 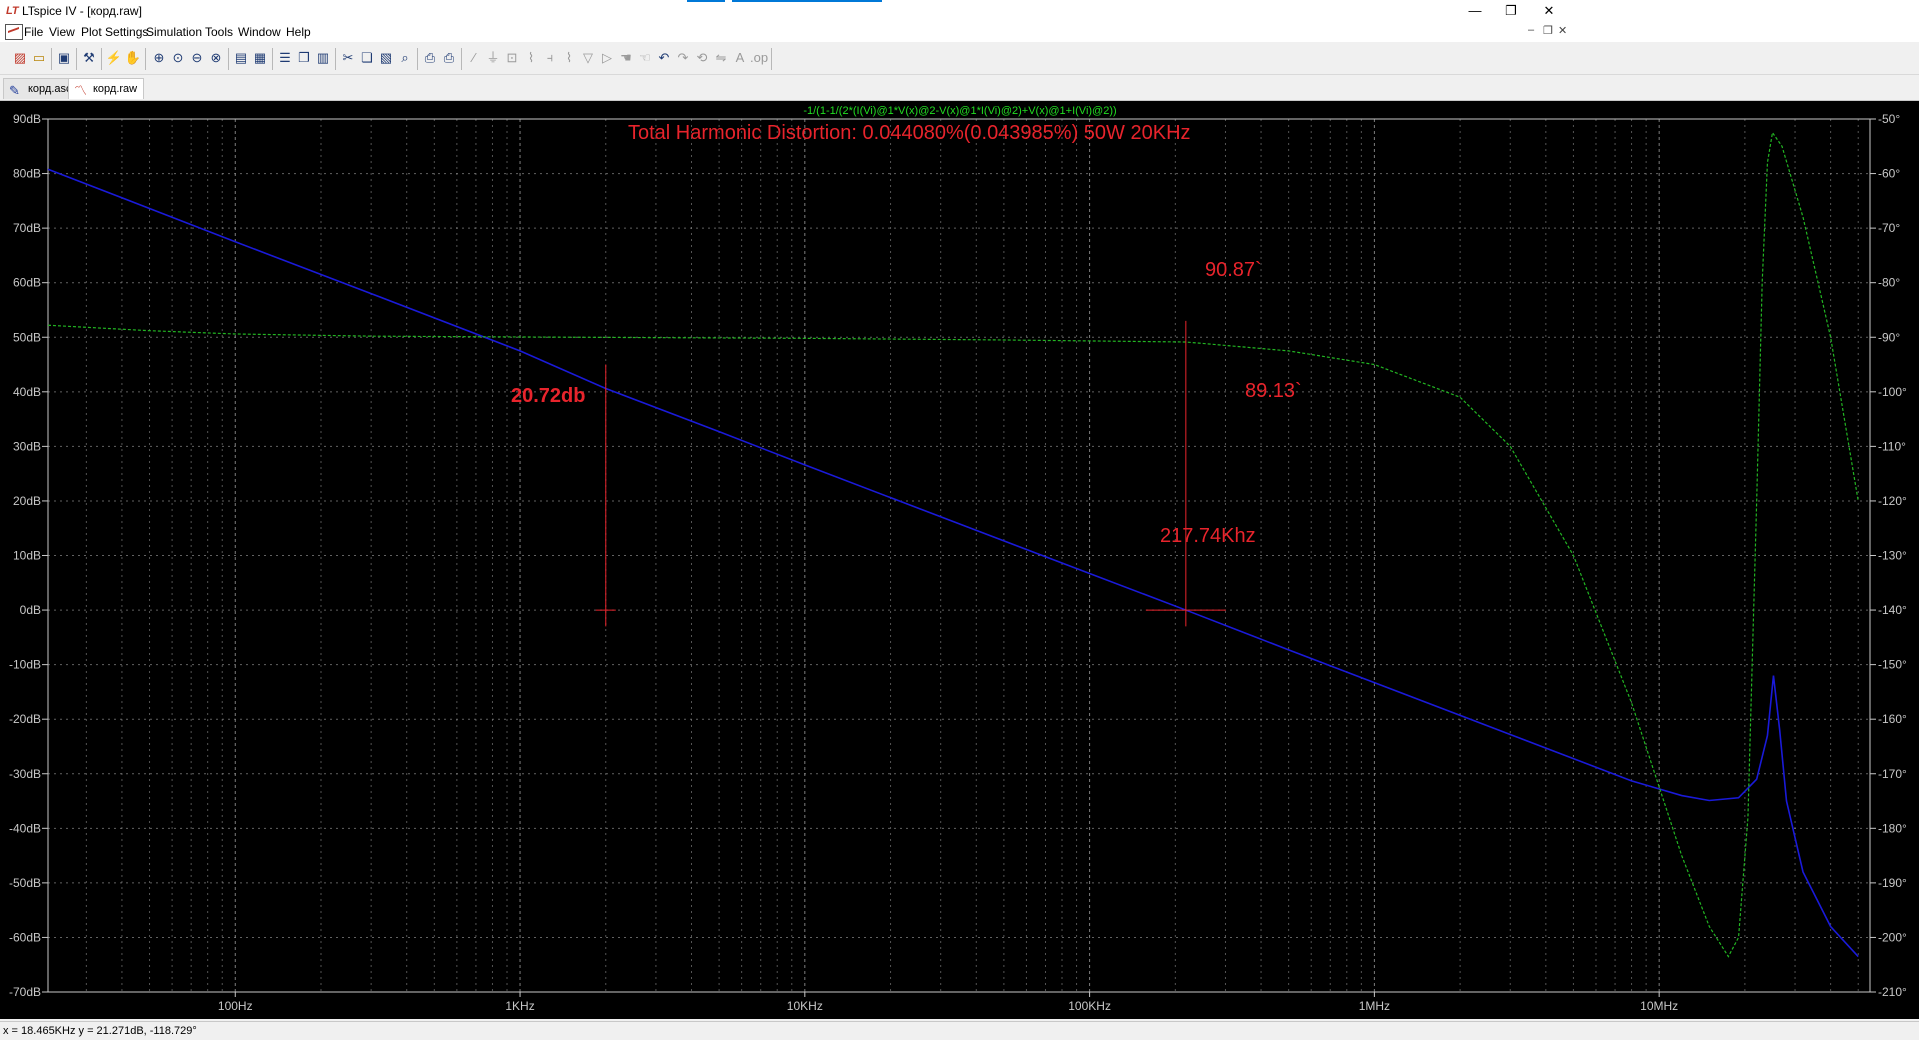 I want to click on undo-icon: ↶, so click(x=664, y=58).